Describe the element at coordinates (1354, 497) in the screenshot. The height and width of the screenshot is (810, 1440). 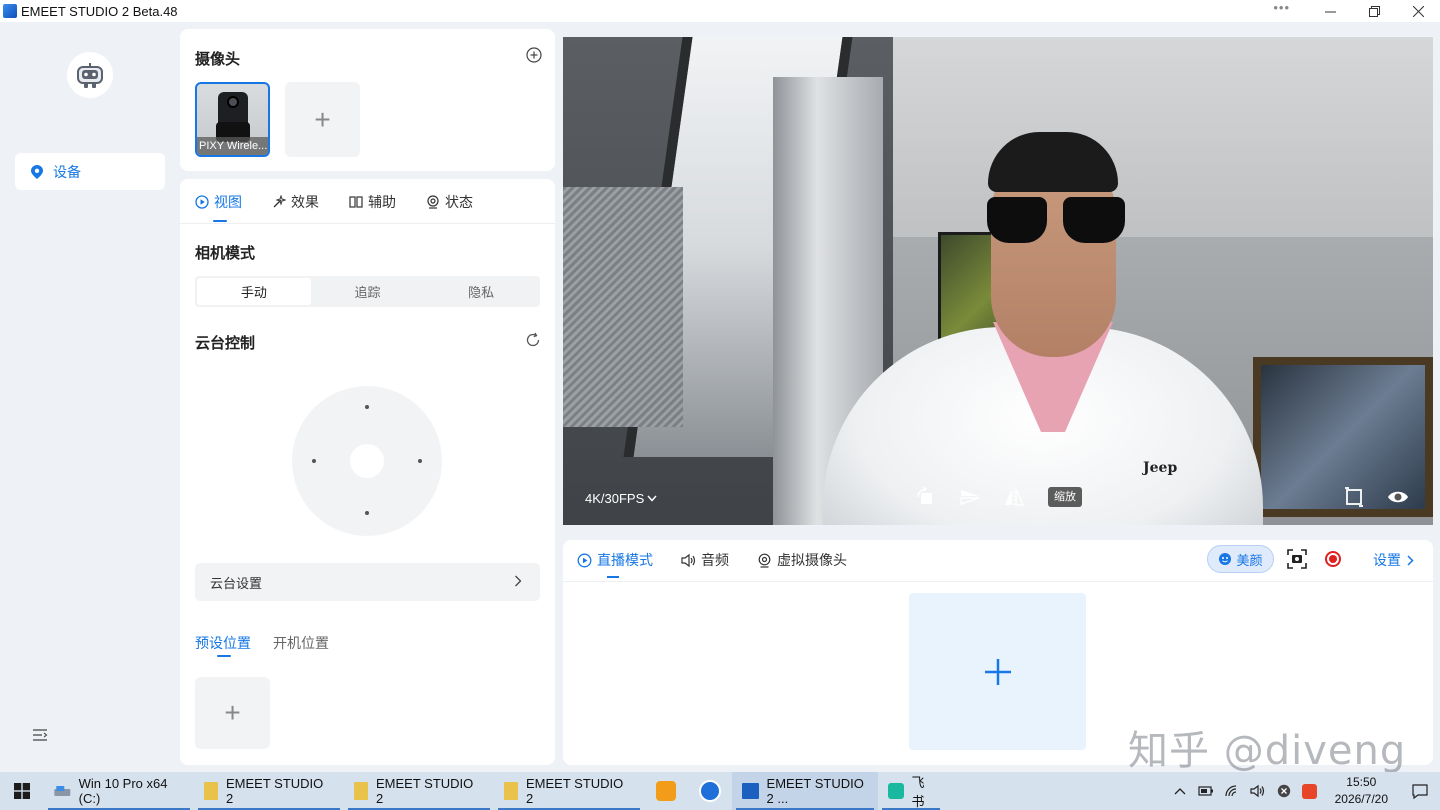
I see `fullscreen-icon` at that location.